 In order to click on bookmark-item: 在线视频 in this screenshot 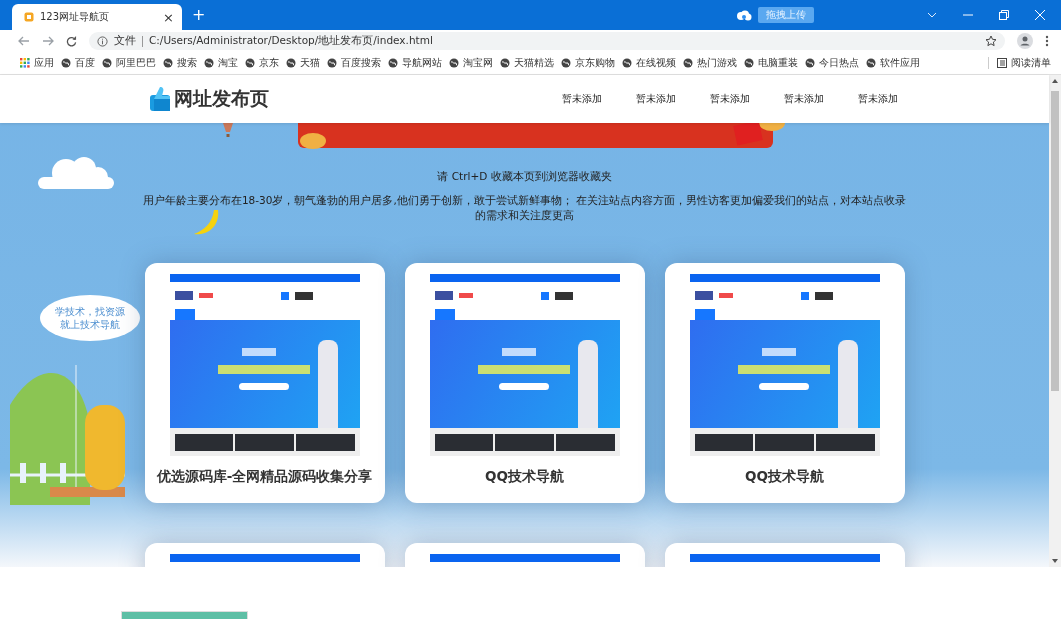, I will do `click(649, 63)`.